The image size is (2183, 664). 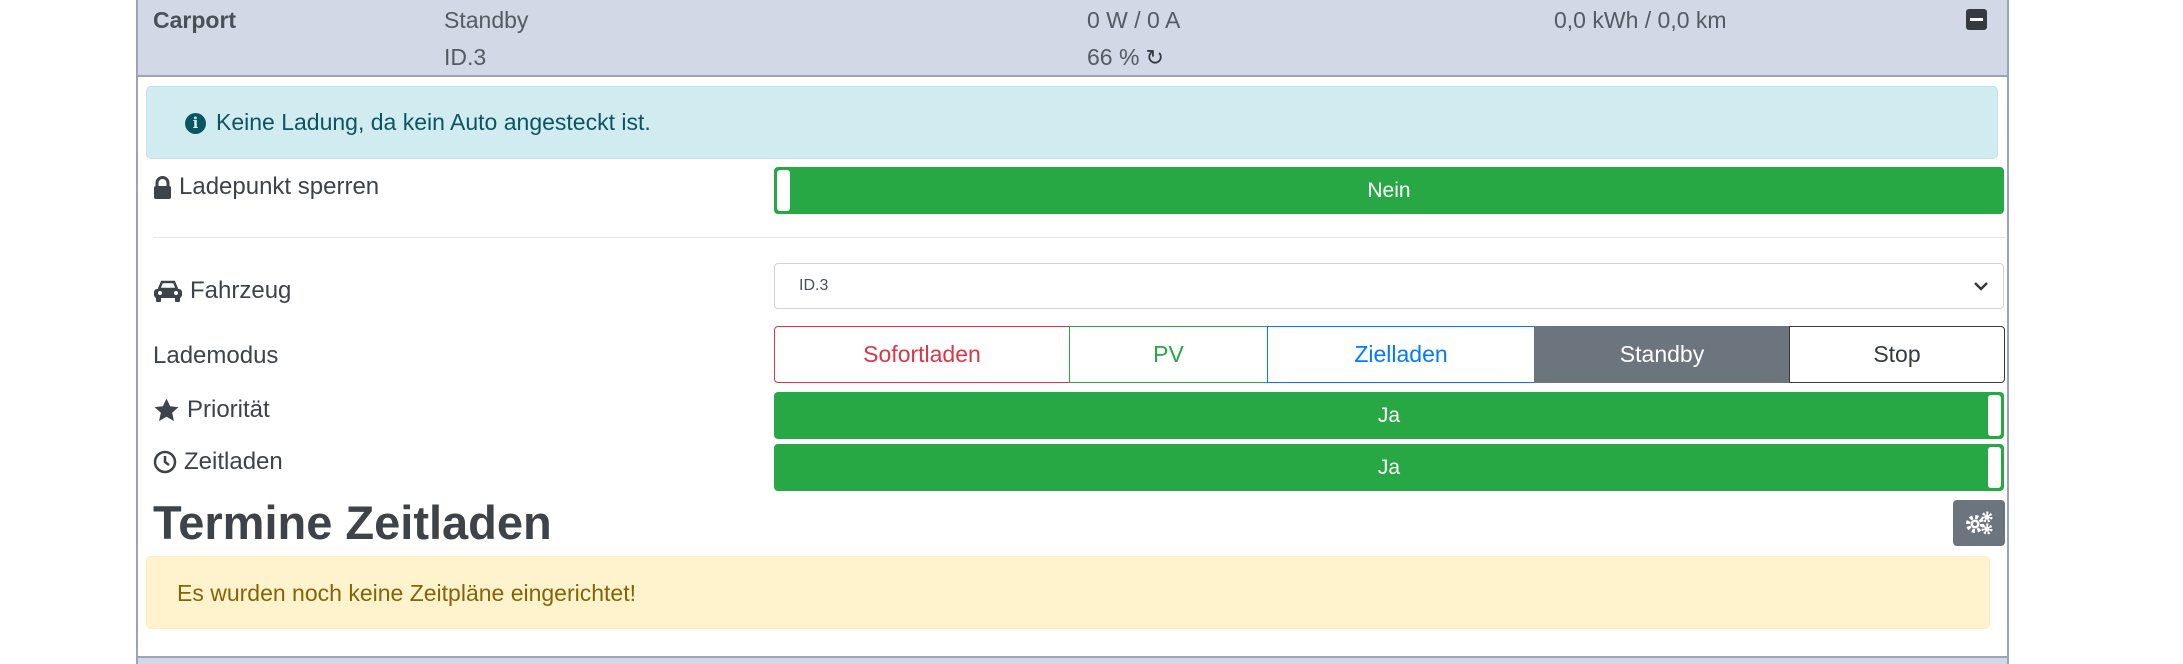 I want to click on timed-charging-label: Zeitladen, so click(x=233, y=461).